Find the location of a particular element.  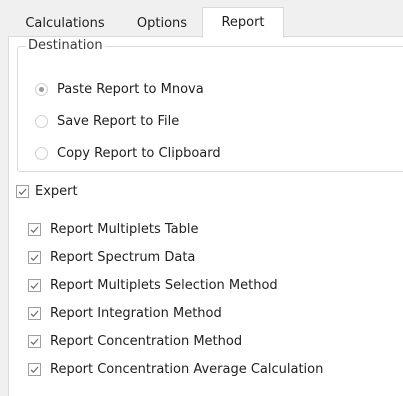

checkbox-label: Report Spectrum Data is located at coordinates (123, 257).